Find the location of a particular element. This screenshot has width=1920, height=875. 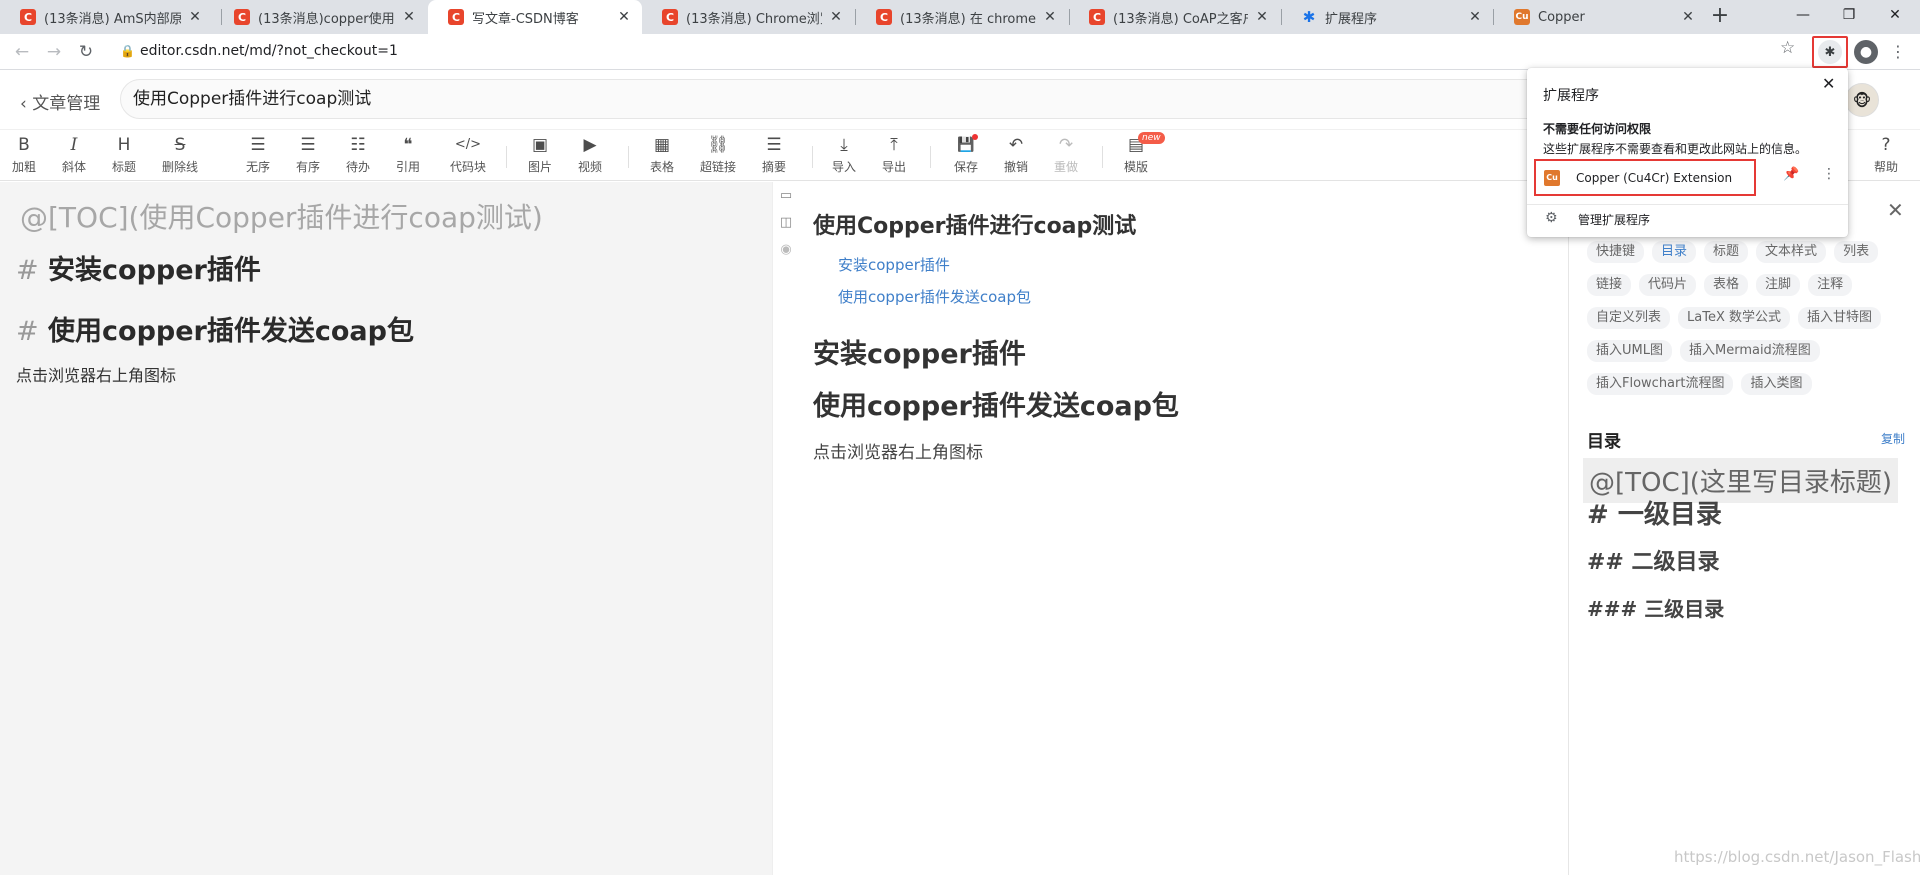

url-text: editor.csdn.net/md/?not_checkout=1 is located at coordinates (269, 51).